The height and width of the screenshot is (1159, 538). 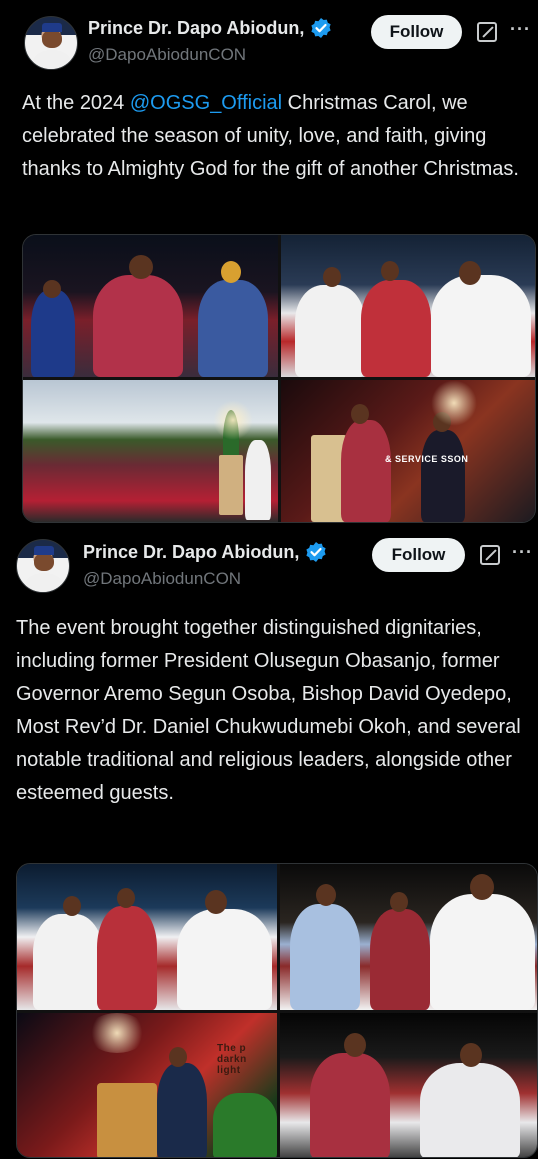 What do you see at coordinates (76, 103) in the screenshot?
I see `post-text-part: At the 2024` at bounding box center [76, 103].